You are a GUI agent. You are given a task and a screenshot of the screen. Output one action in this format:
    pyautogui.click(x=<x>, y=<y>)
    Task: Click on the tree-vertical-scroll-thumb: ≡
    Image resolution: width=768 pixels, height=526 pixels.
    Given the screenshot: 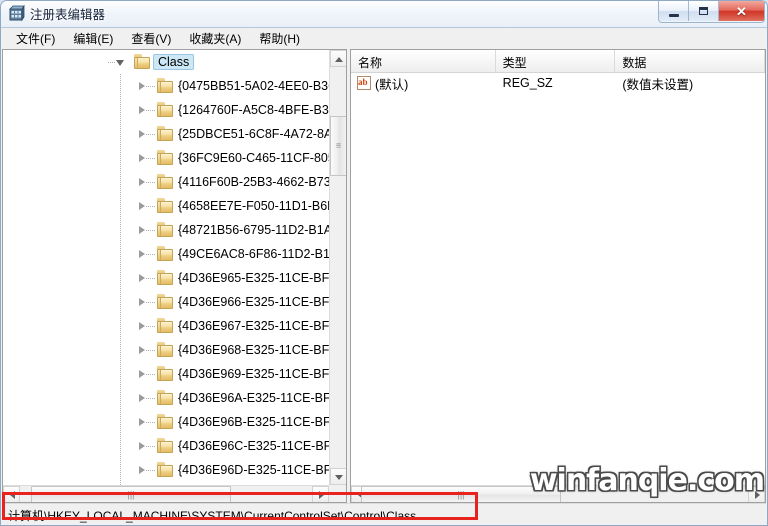 What is the action you would take?
    pyautogui.click(x=338, y=146)
    